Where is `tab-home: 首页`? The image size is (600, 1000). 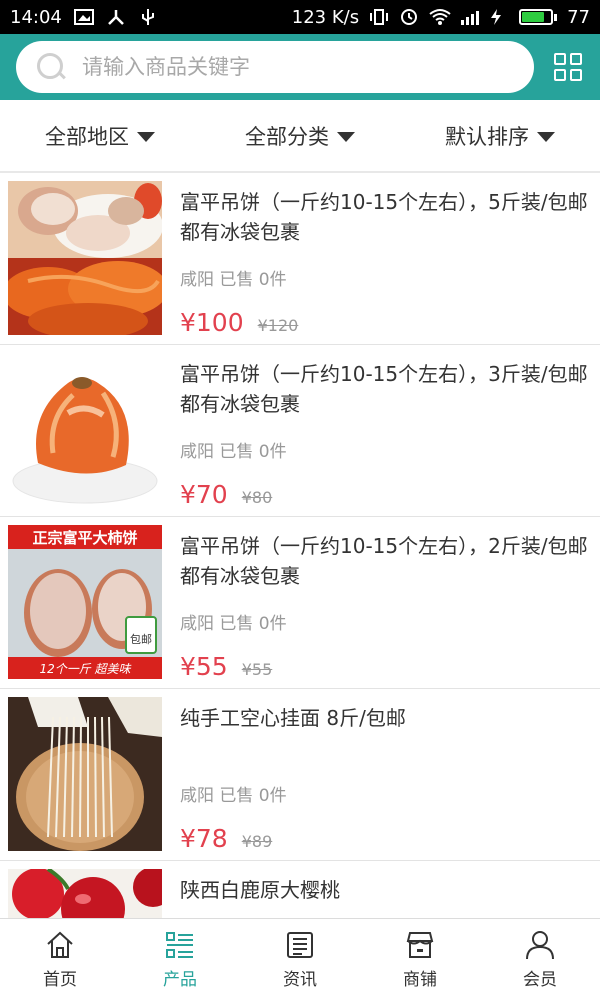
tab-home: 首页 is located at coordinates (60, 959).